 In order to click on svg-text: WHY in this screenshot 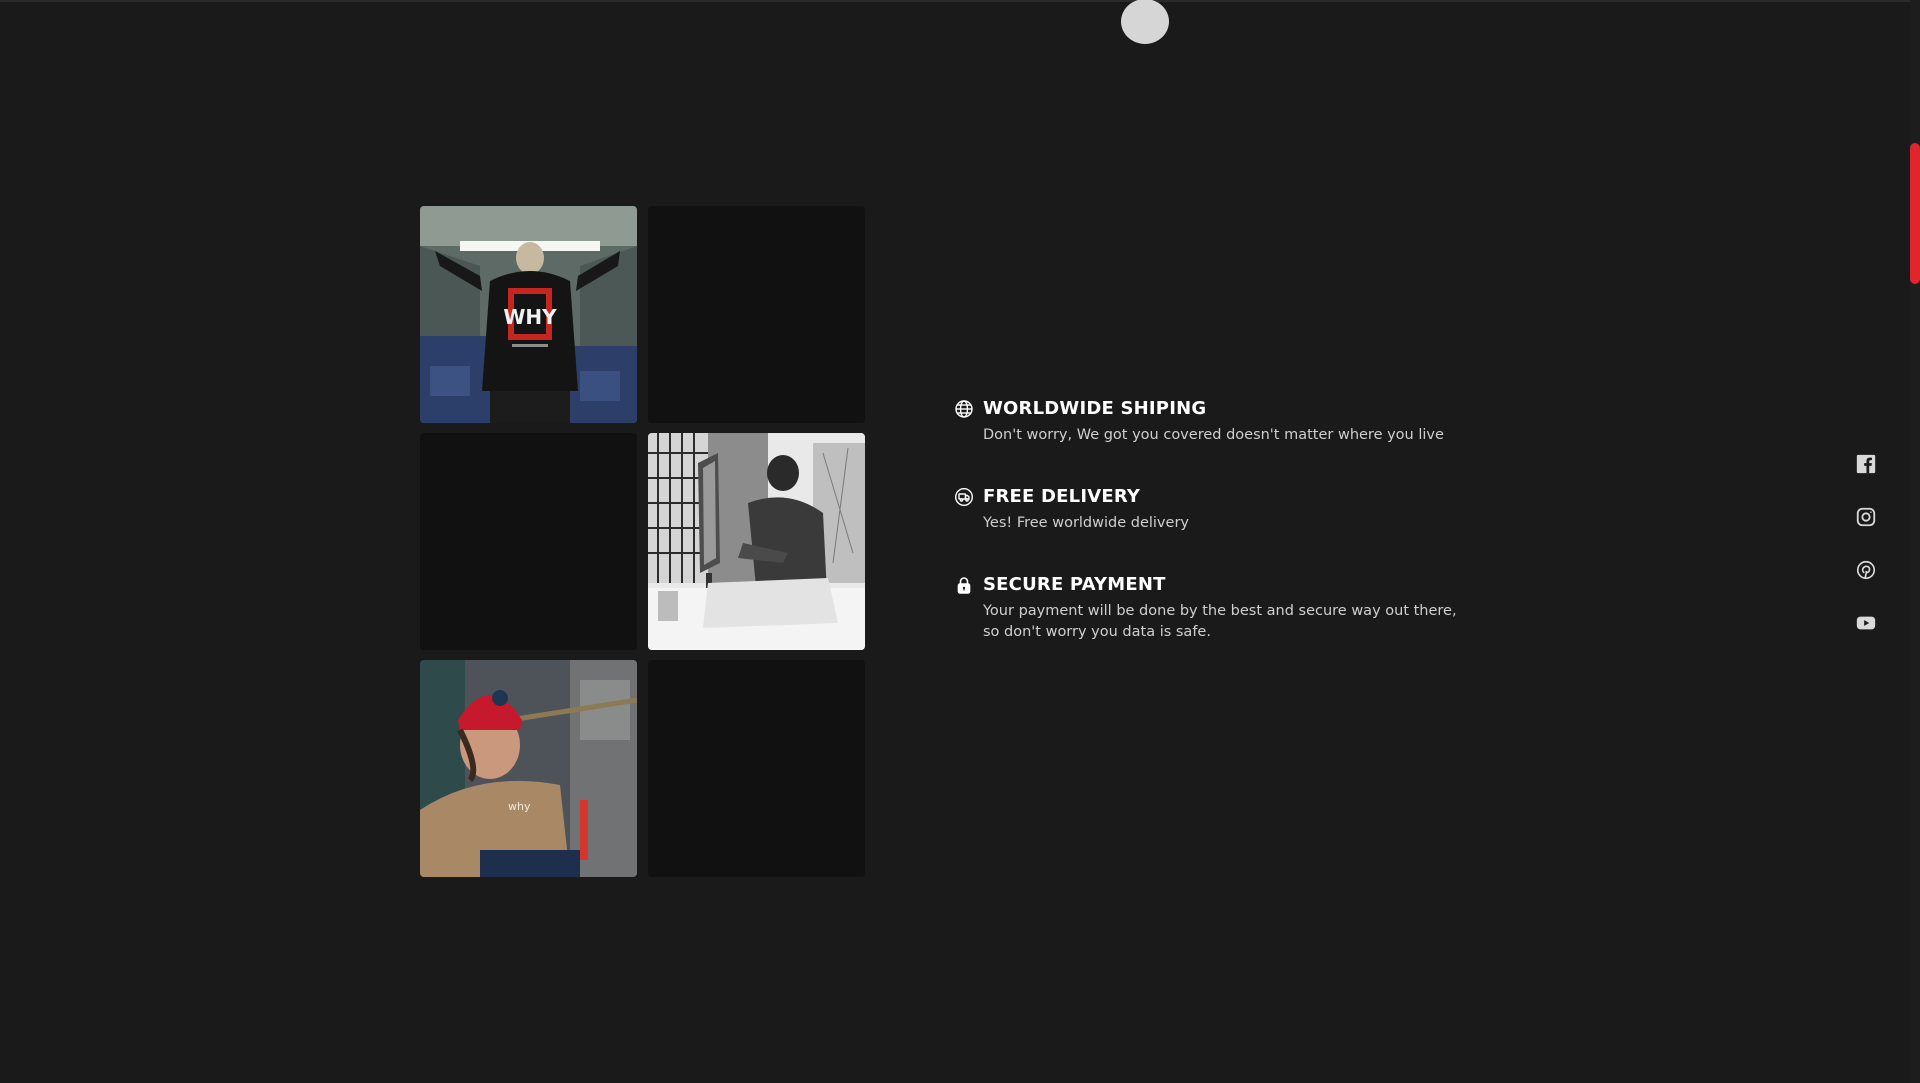, I will do `click(530, 317)`.